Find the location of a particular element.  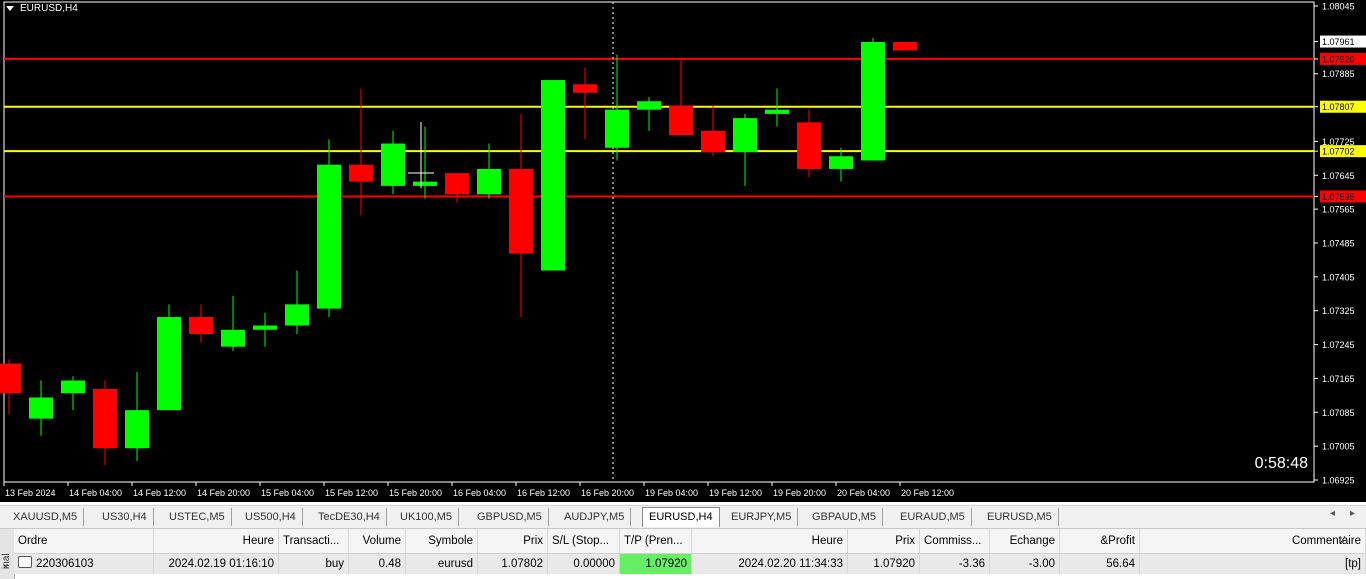

time-label: 19 Feb 04:00 is located at coordinates (671, 493).